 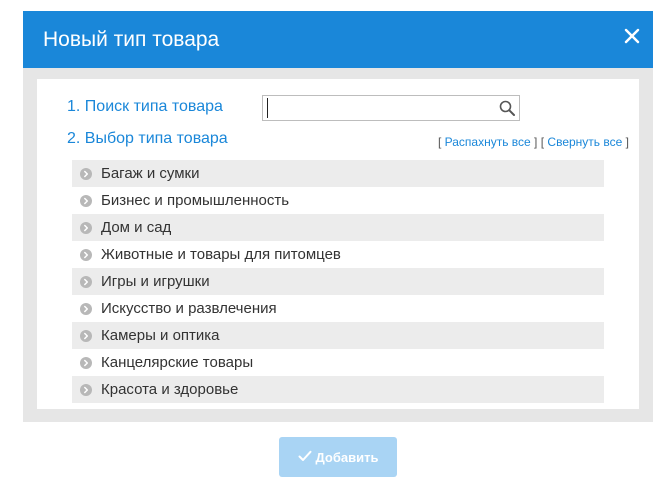 What do you see at coordinates (221, 254) in the screenshot?
I see `category-label: Животные и товары для питомцев` at bounding box center [221, 254].